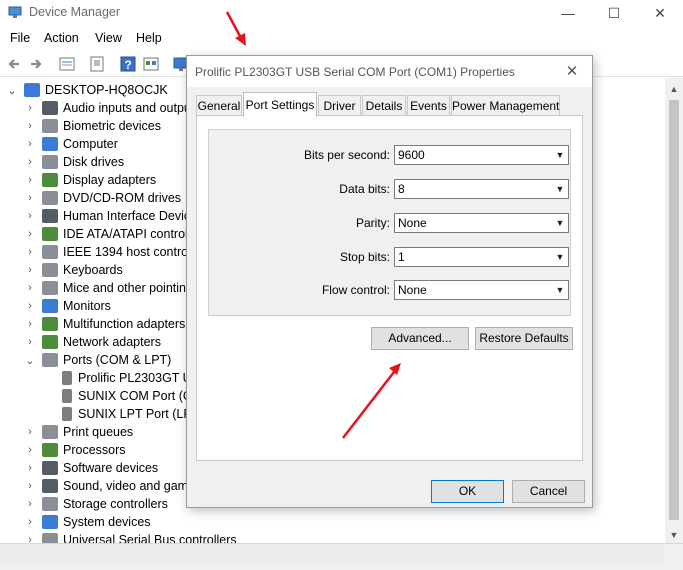 The width and height of the screenshot is (683, 570). Describe the element at coordinates (127, 414) in the screenshot. I see `tree-item-port-sunix-lpt: SUNIX LPT Port (LPT` at that location.